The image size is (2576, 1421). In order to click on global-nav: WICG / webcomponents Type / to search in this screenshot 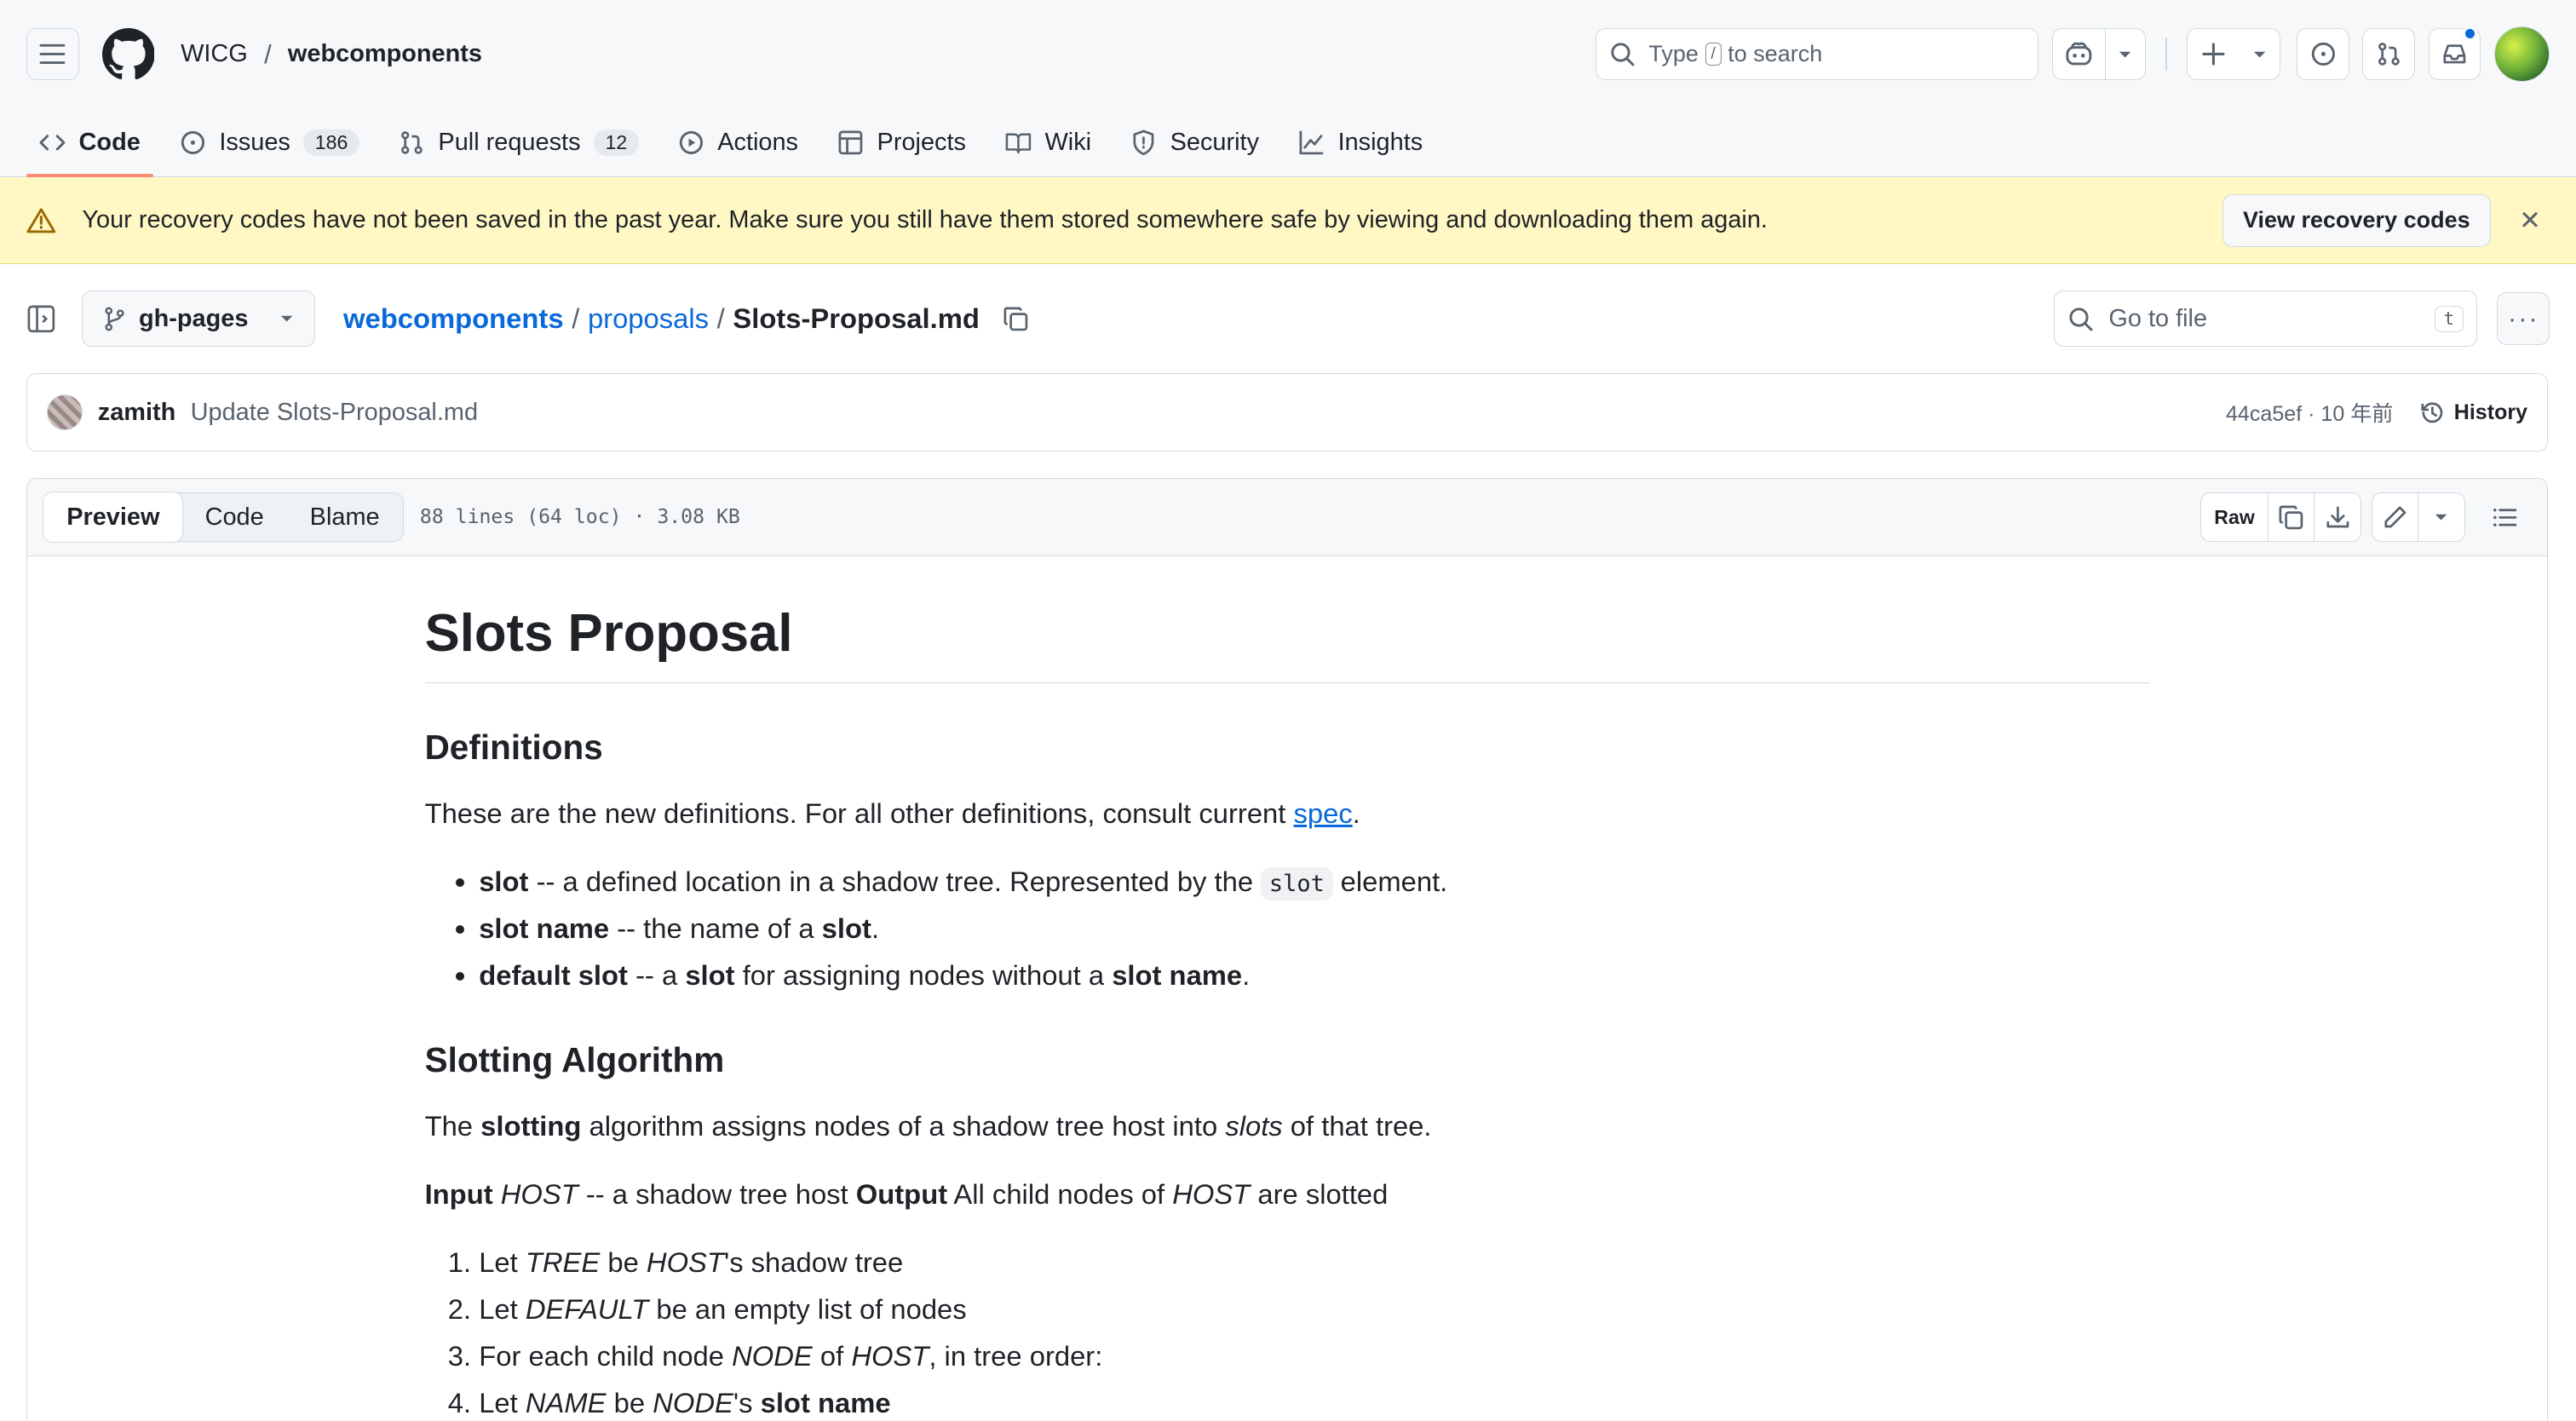, I will do `click(1288, 54)`.